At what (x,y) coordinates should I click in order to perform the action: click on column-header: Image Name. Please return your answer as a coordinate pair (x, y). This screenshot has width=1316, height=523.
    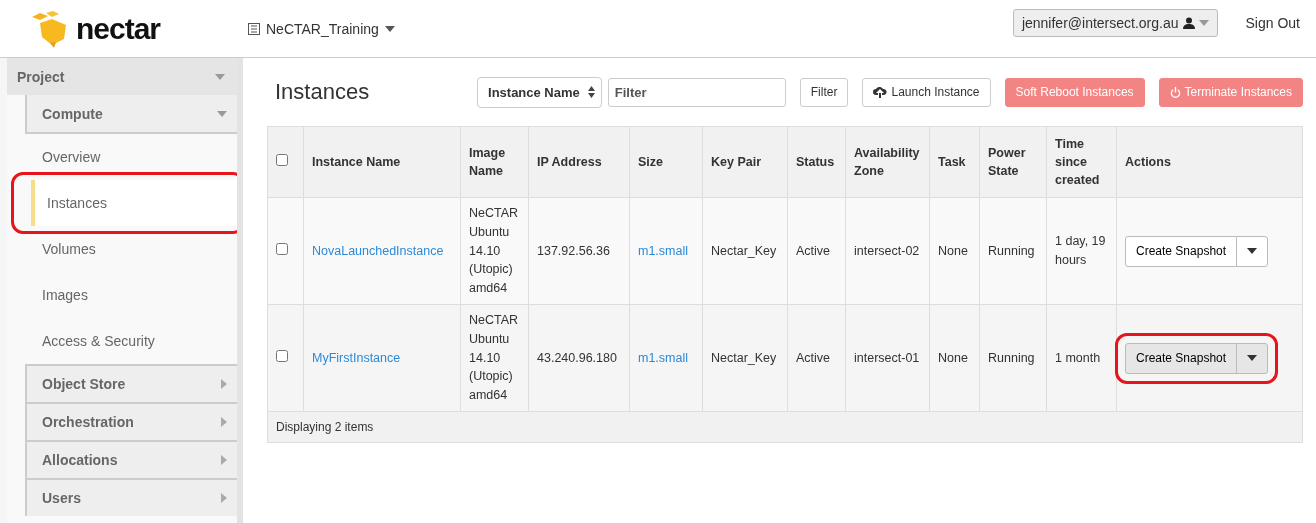
    Looking at the image, I should click on (494, 162).